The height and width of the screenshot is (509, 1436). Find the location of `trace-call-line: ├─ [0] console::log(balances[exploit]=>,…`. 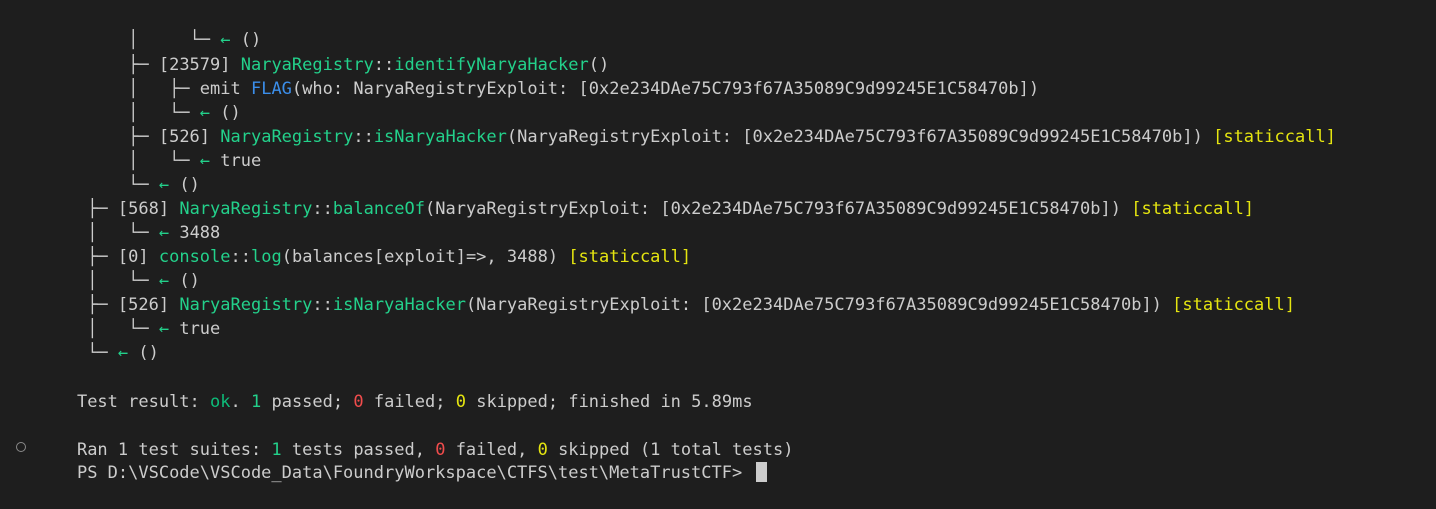

trace-call-line: ├─ [0] console::log(balances[exploit]=>,… is located at coordinates (384, 257).